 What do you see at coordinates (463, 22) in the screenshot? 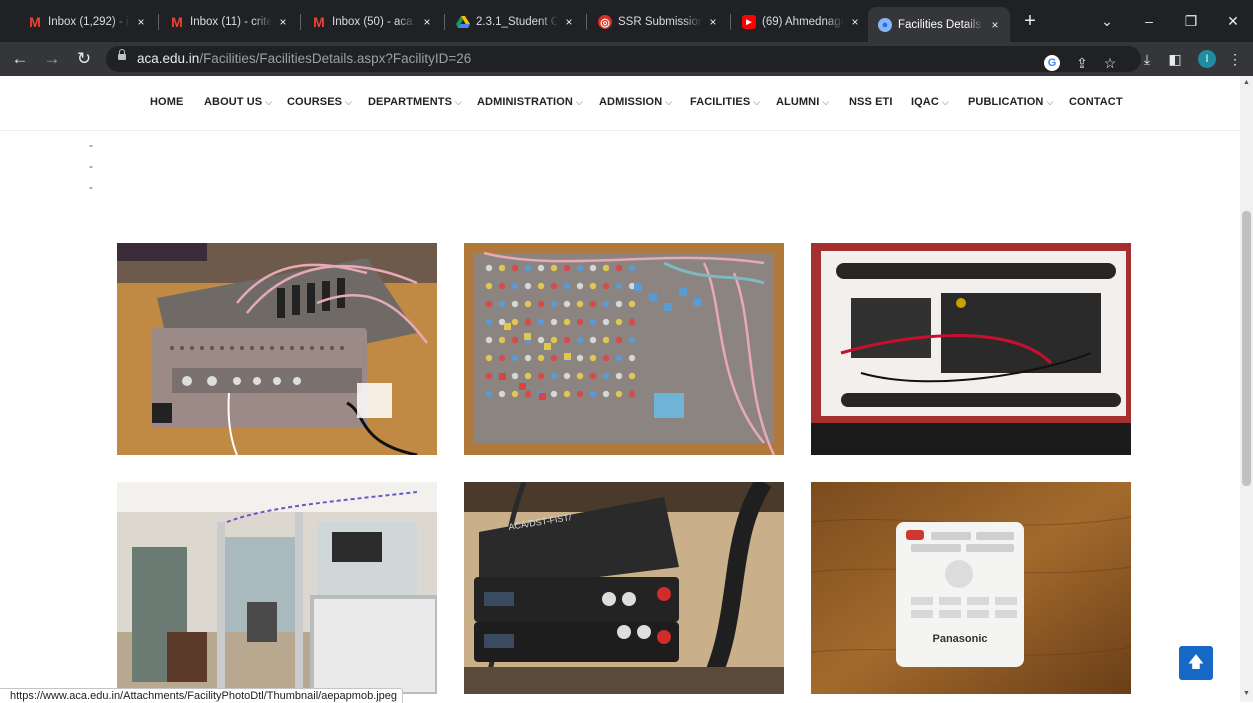
I see `google-drive-icon` at bounding box center [463, 22].